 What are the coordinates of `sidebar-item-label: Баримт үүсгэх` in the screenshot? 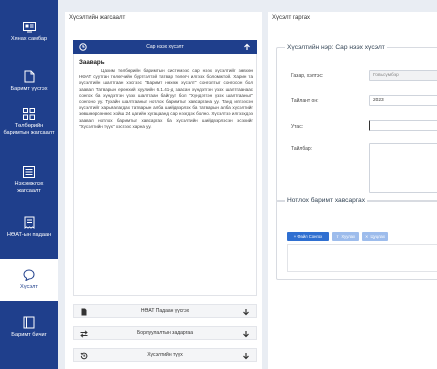 It's located at (29, 89).